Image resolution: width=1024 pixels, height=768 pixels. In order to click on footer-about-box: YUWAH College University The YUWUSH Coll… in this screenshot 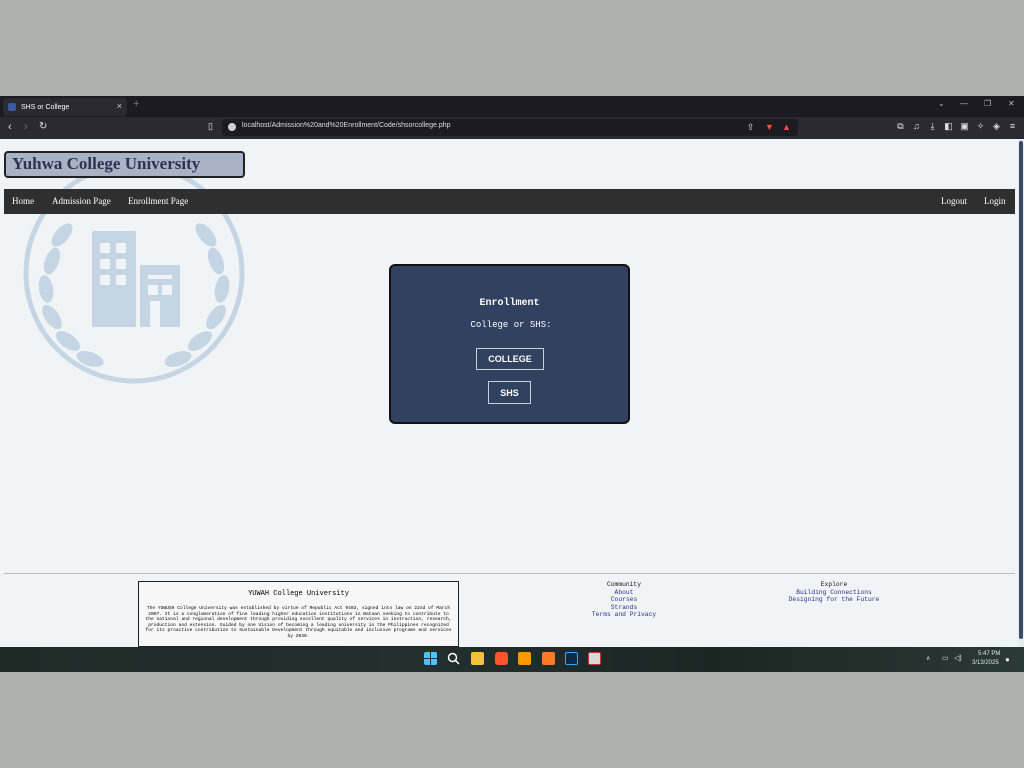, I will do `click(298, 614)`.